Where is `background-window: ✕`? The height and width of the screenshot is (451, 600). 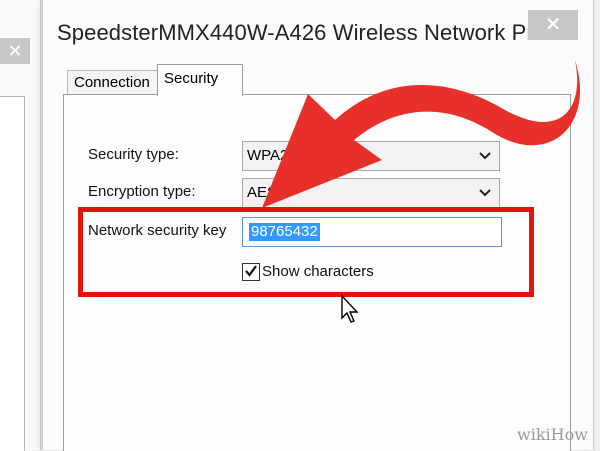 background-window: ✕ is located at coordinates (20, 225).